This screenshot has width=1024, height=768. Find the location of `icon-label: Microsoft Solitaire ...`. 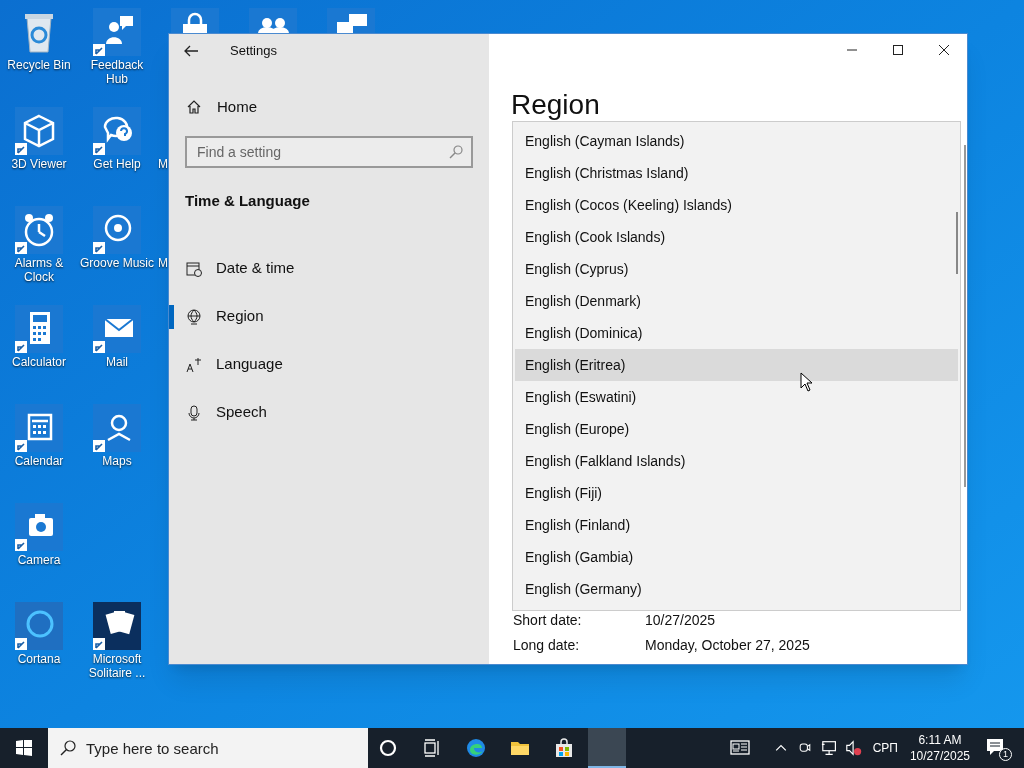

icon-label: Microsoft Solitaire ... is located at coordinates (117, 666).